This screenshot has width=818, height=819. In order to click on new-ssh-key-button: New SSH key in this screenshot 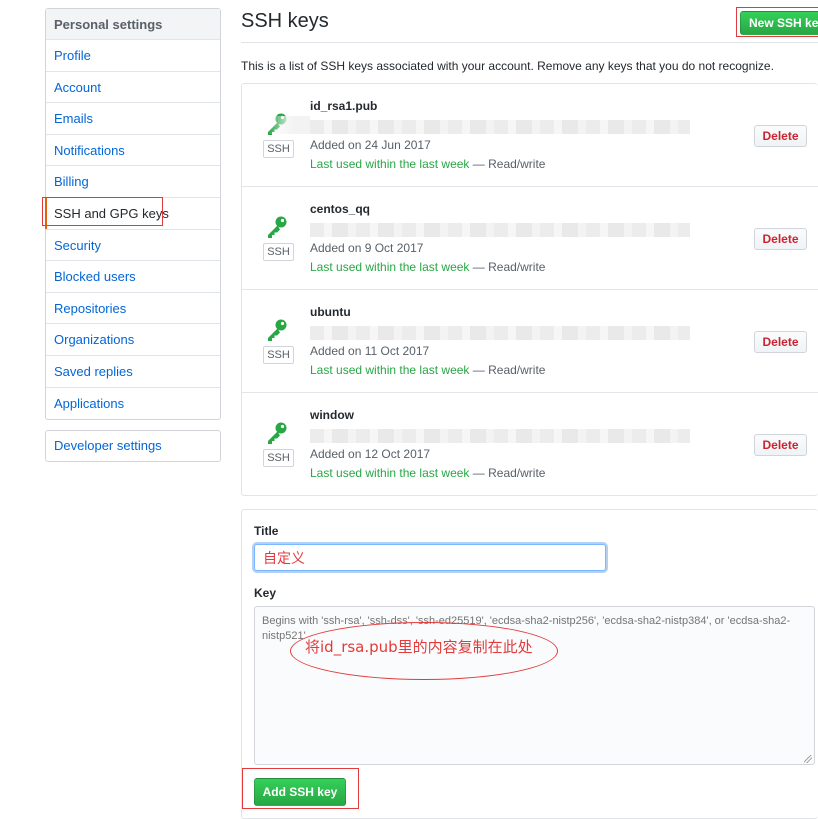, I will do `click(779, 23)`.